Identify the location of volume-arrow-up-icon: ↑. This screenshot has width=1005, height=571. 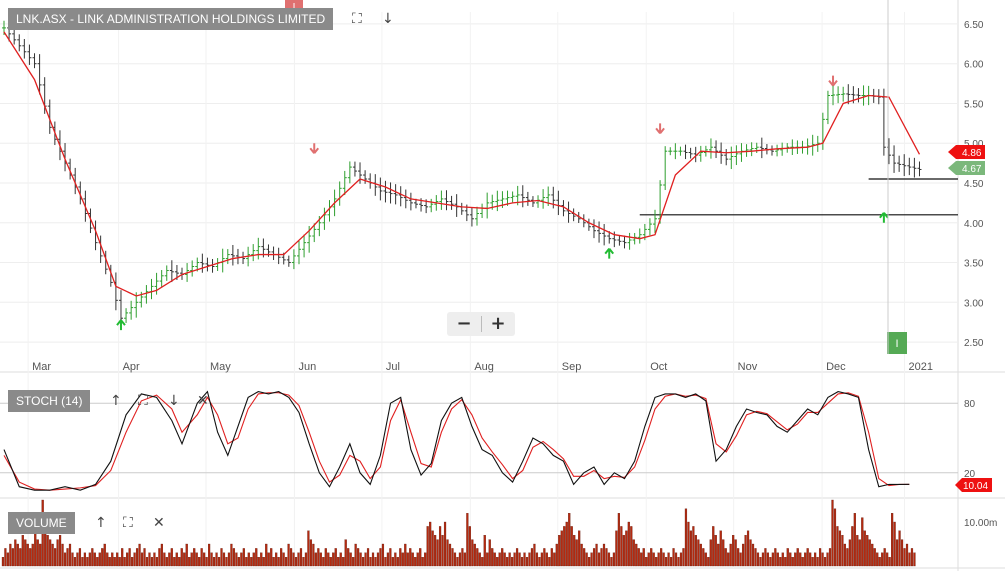
(101, 523).